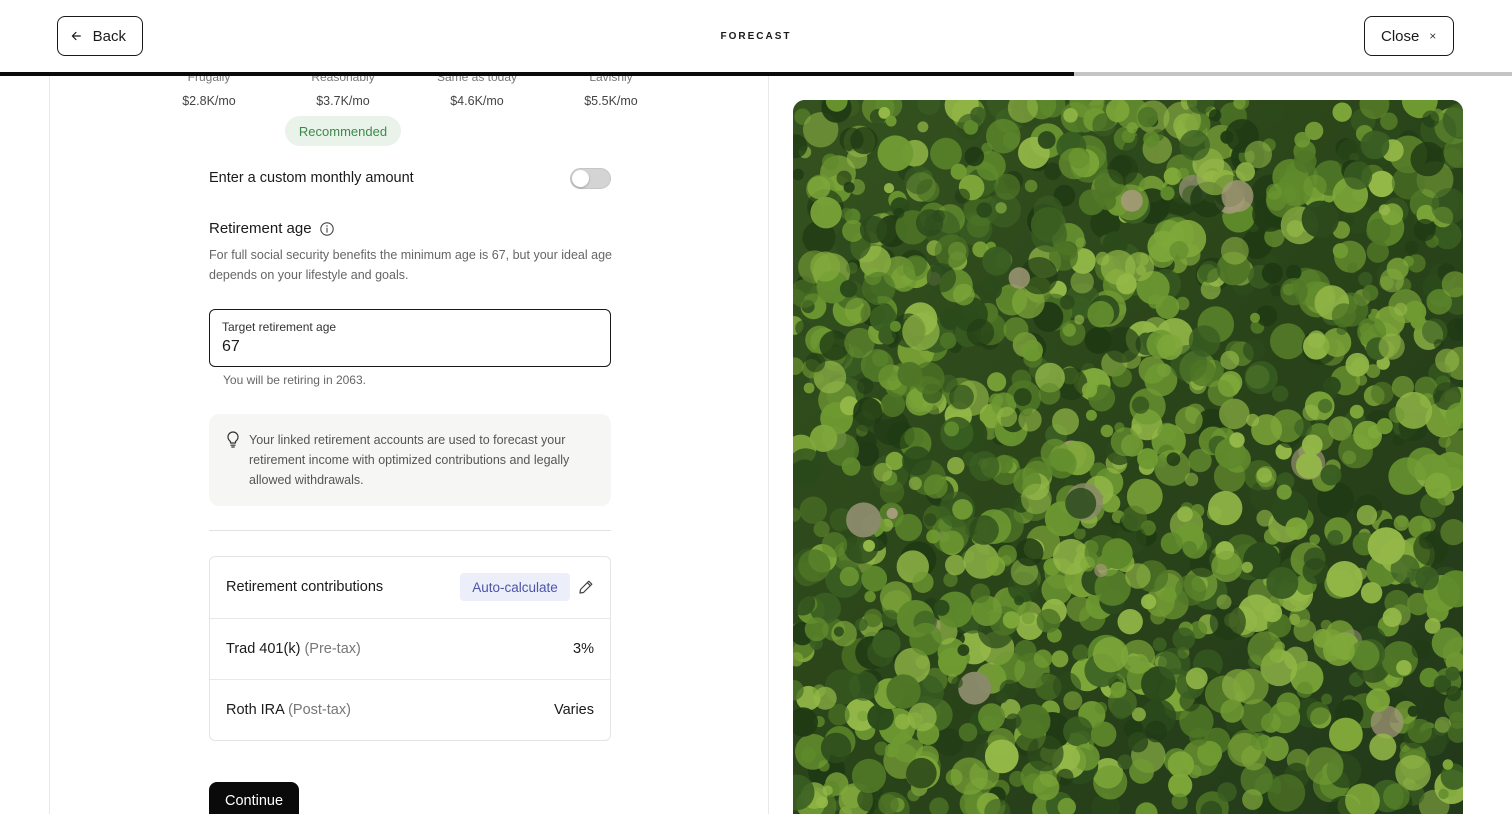 The image size is (1512, 814). I want to click on custom-amount-toggle, so click(590, 178).